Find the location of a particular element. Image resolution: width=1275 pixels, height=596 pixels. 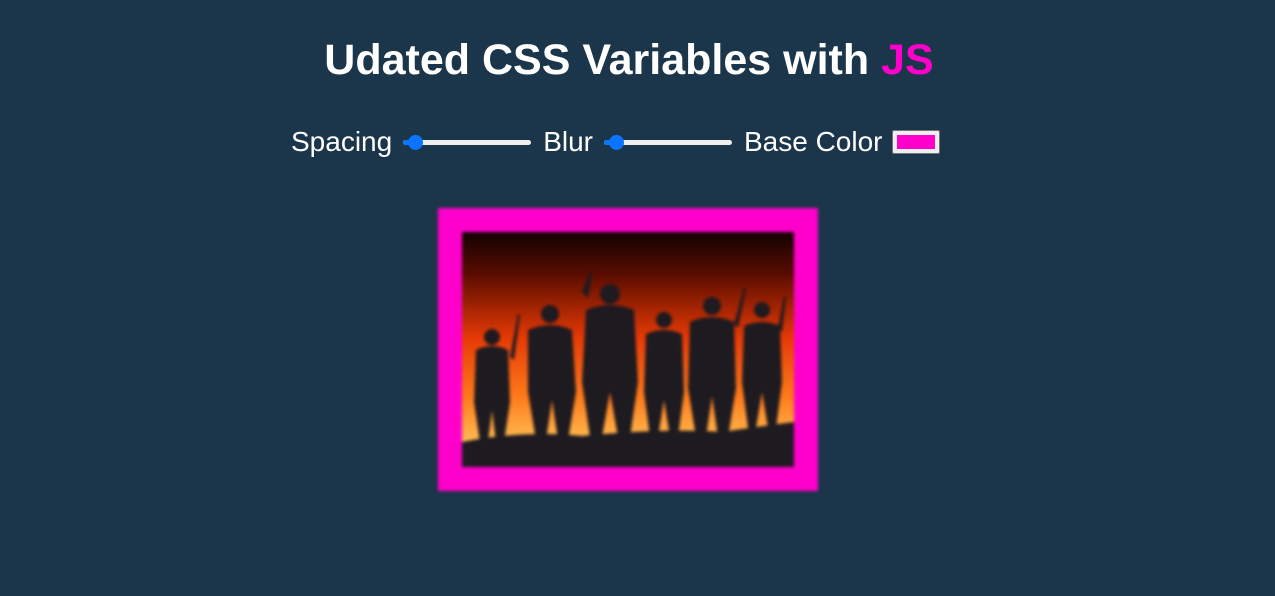

controls-bar: Spacing Blur Base Color is located at coordinates (615, 142).